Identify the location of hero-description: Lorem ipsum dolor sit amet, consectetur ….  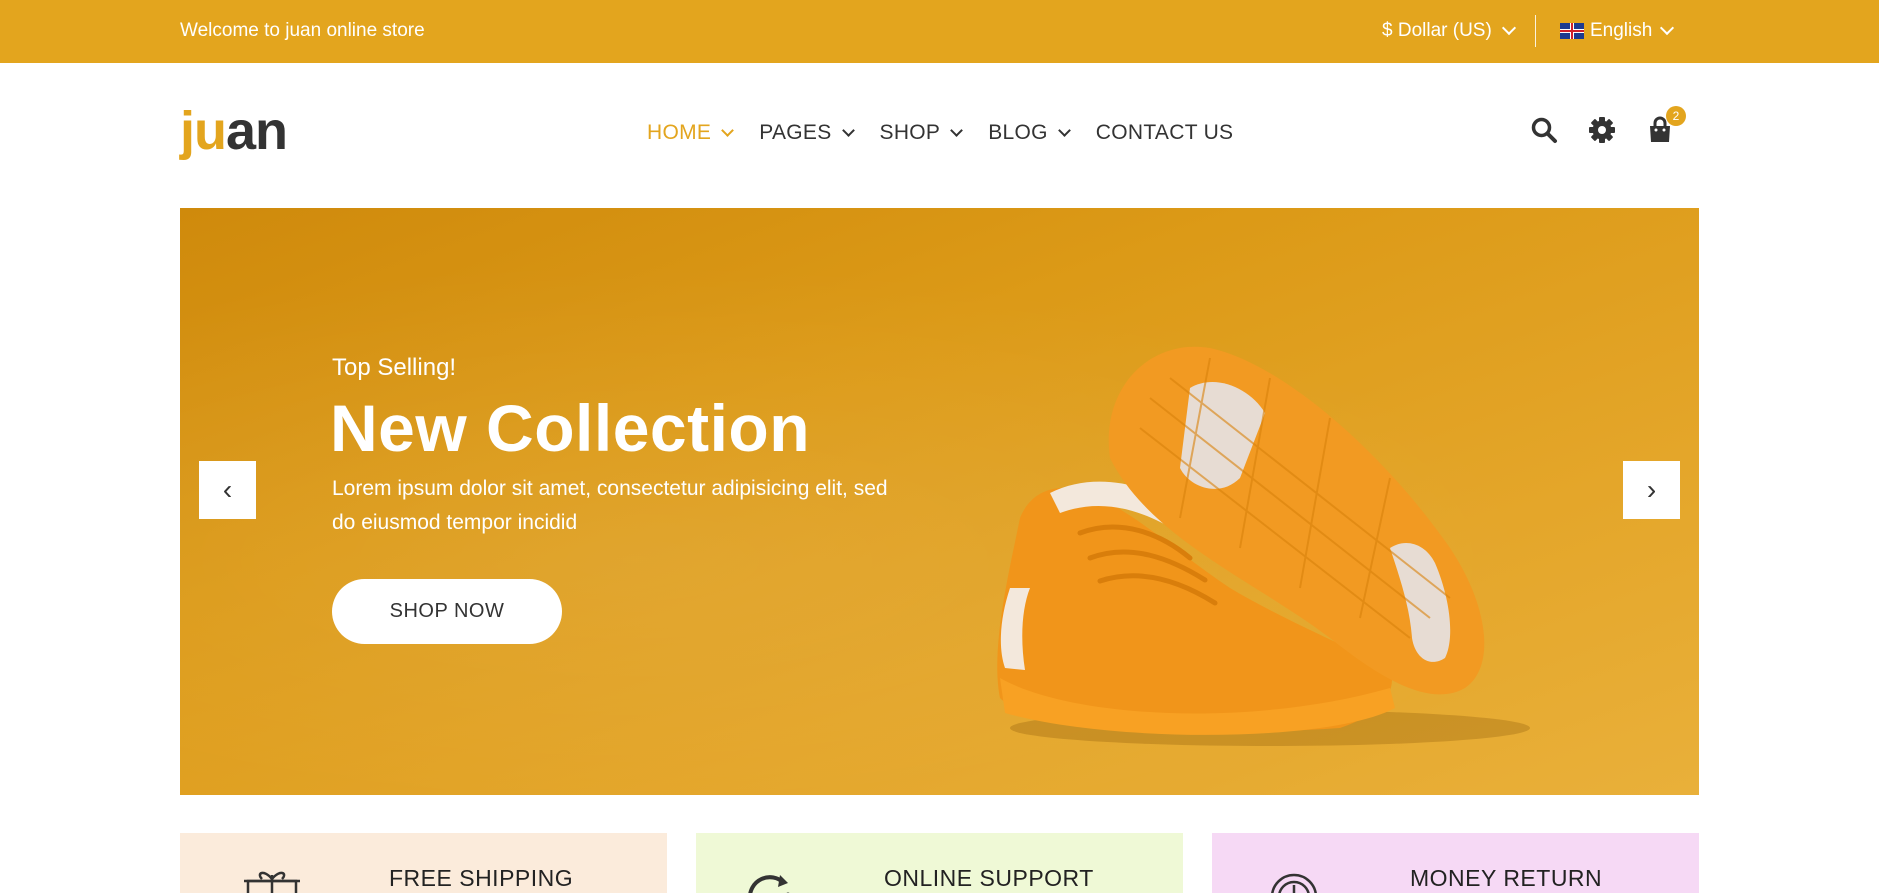
(610, 505).